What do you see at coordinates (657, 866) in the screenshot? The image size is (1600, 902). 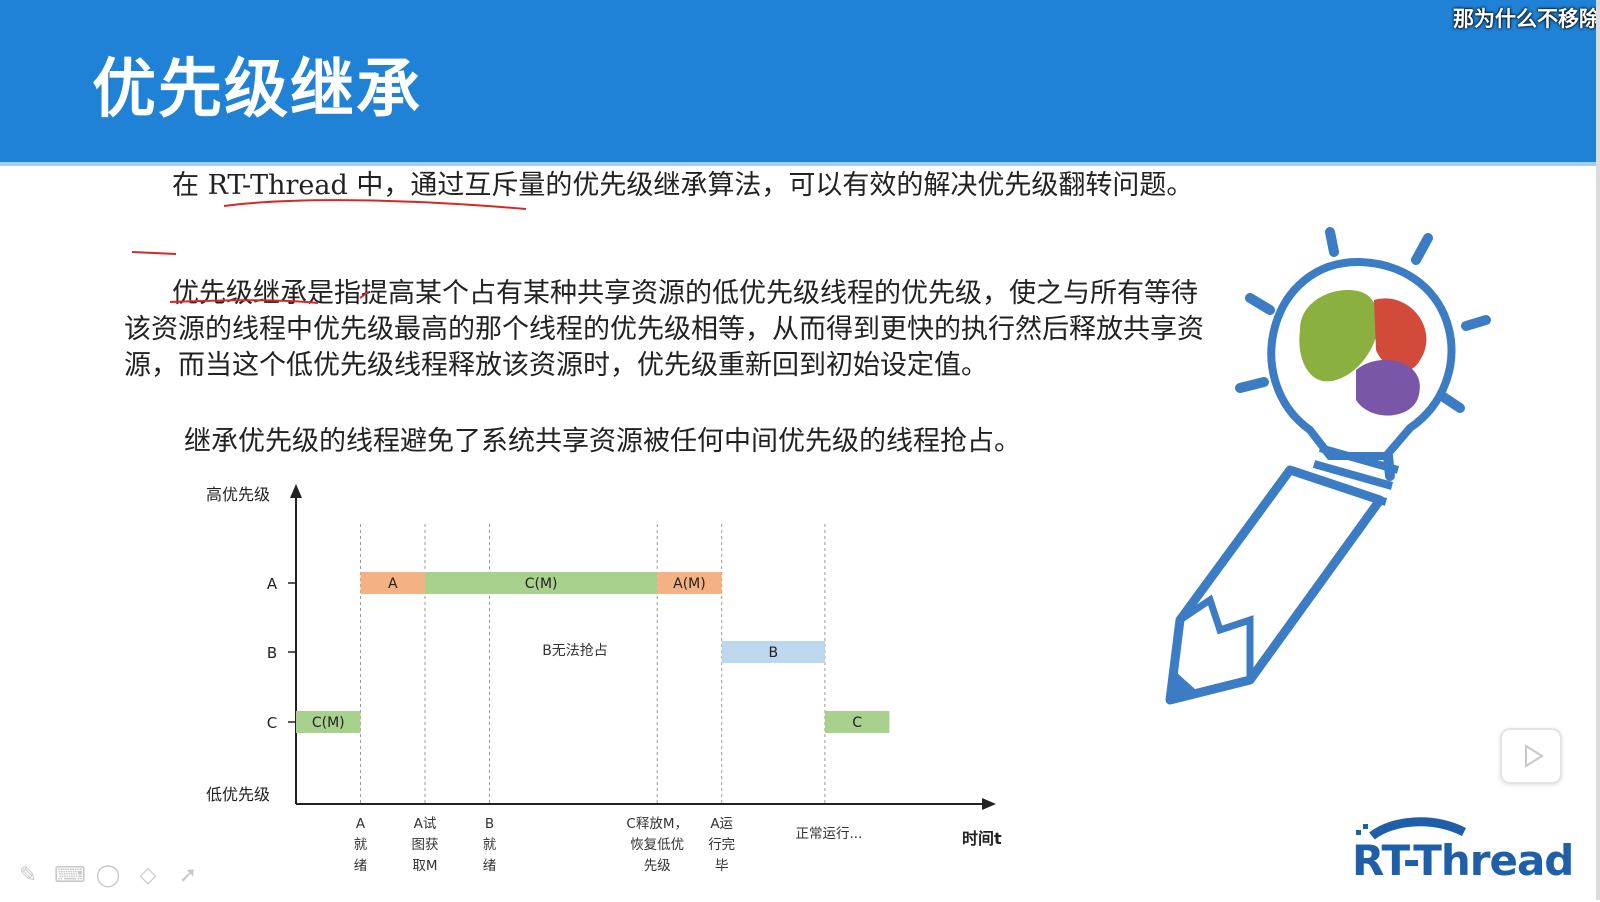 I see `event-label: 先级` at bounding box center [657, 866].